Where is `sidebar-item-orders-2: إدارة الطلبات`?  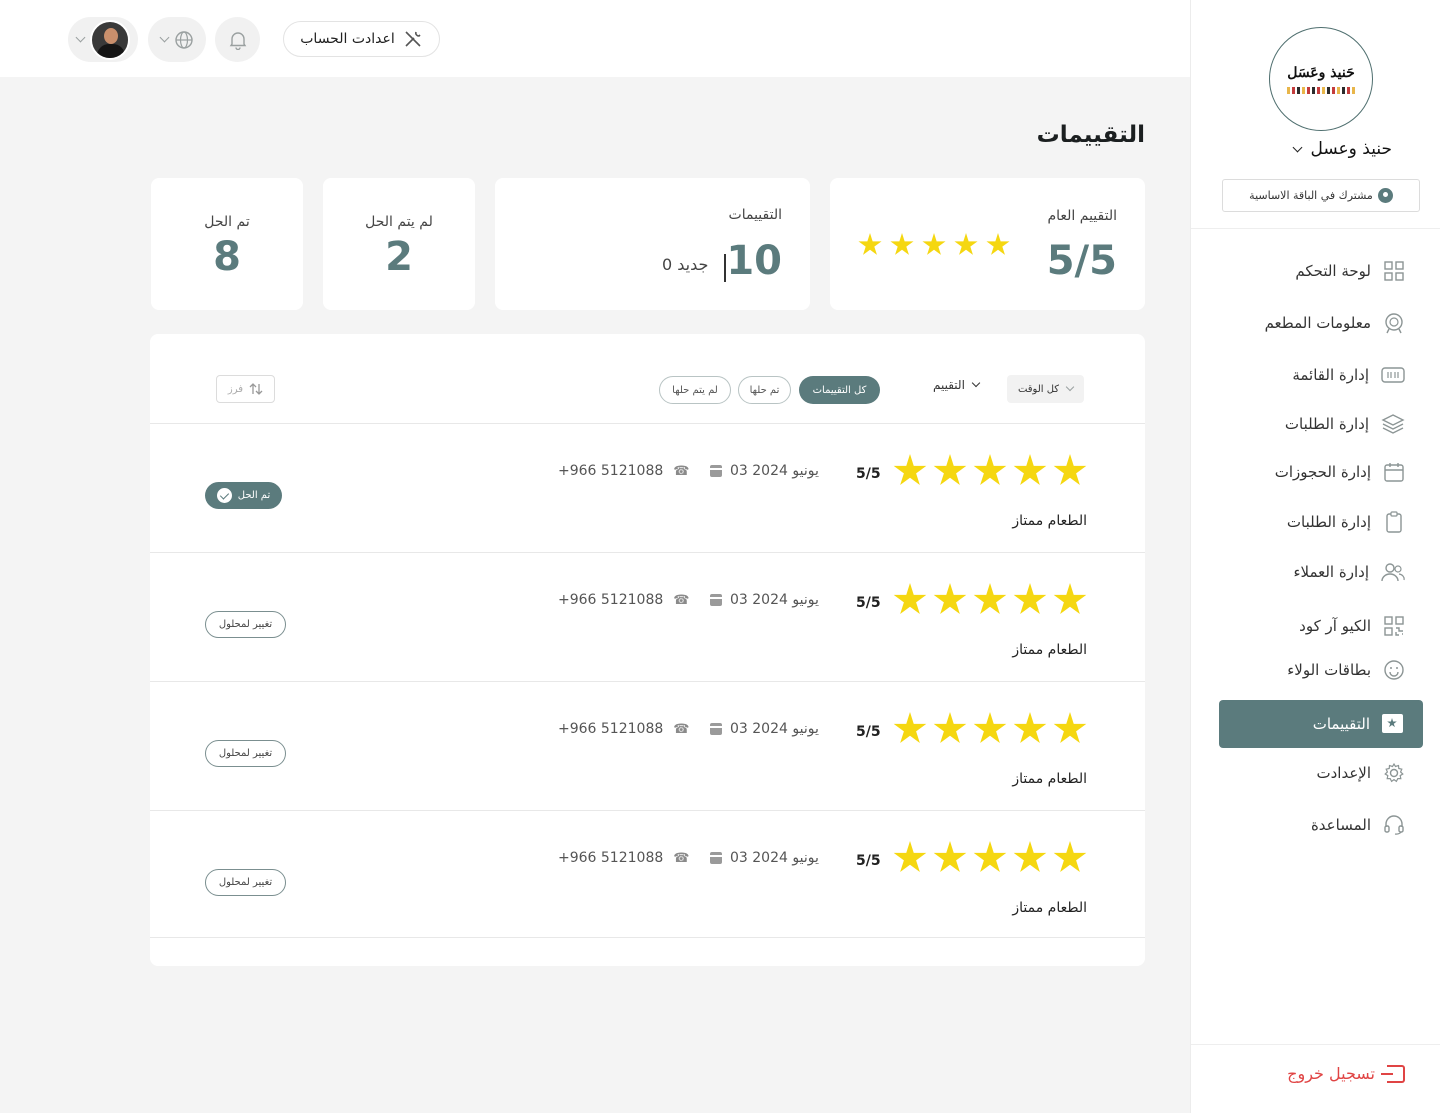 sidebar-item-orders-2: إدارة الطلبات is located at coordinates (1346, 522).